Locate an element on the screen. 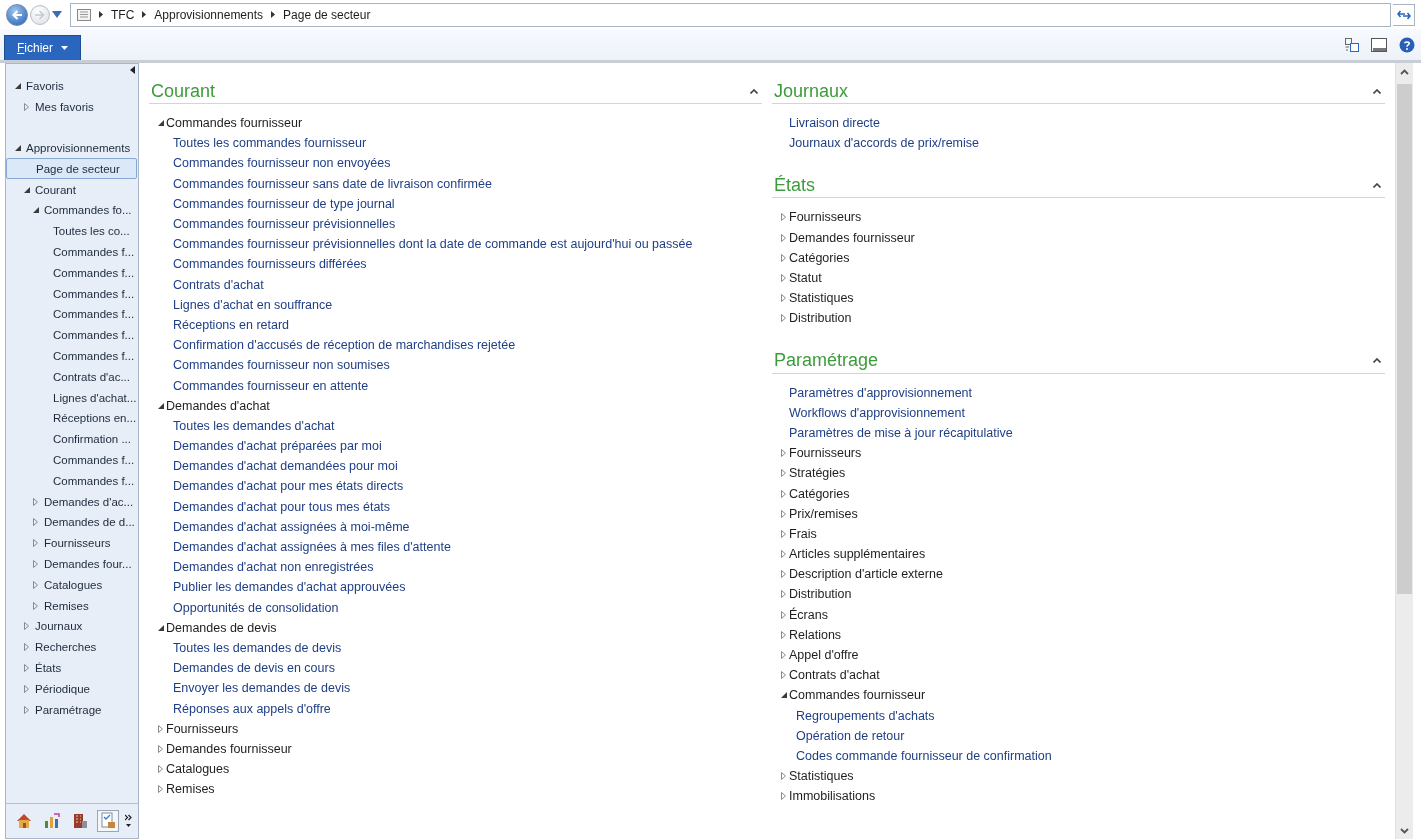  link: Paramètres de mise à jour récapitulative is located at coordinates (901, 432).